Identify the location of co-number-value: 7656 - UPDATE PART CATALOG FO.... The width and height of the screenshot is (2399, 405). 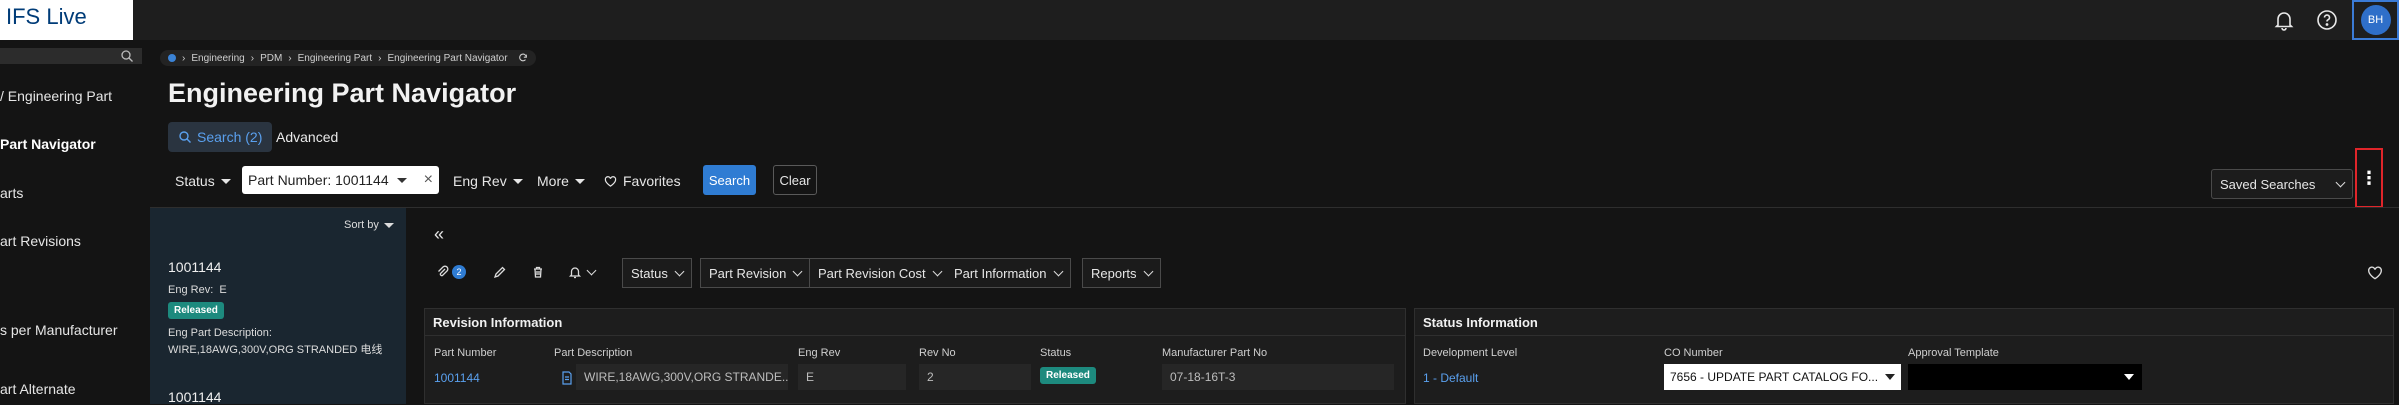
(1774, 377).